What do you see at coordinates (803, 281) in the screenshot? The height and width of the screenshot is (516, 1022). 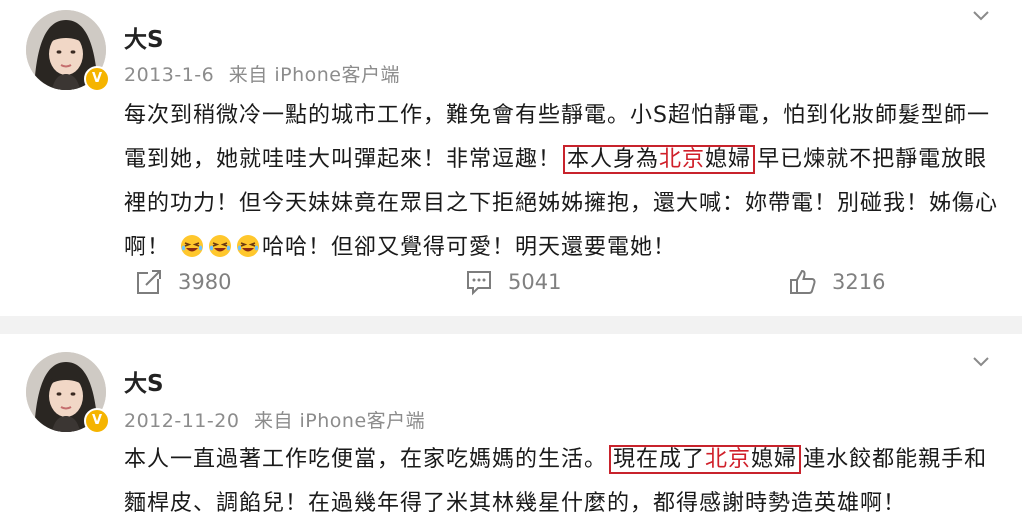 I see `thumbs-up-icon` at bounding box center [803, 281].